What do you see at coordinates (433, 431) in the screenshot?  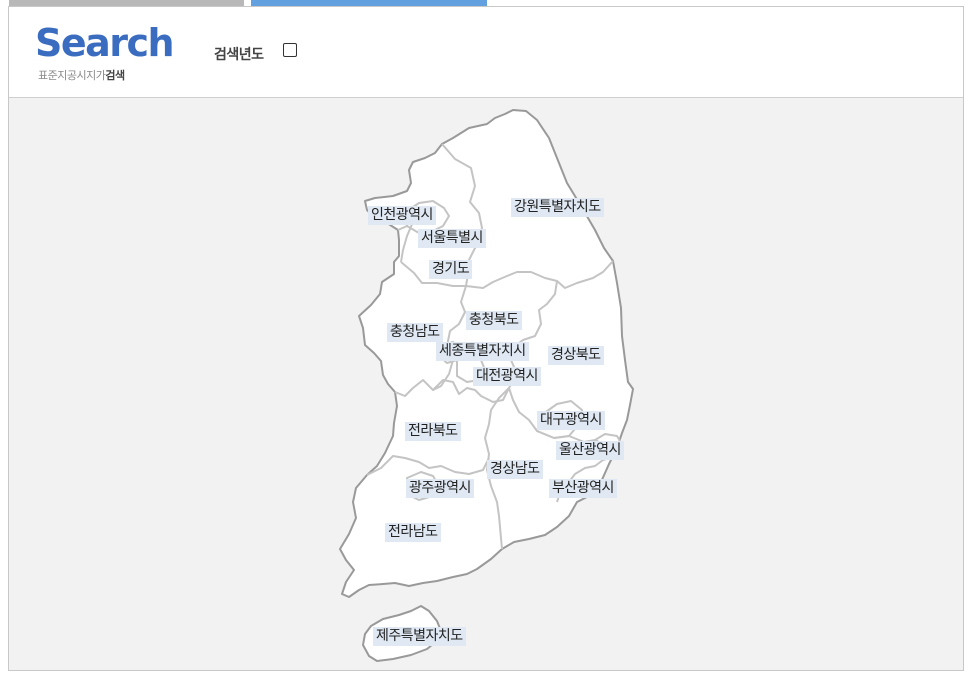 I see `region-label-jeonbuk: 전라북도` at bounding box center [433, 431].